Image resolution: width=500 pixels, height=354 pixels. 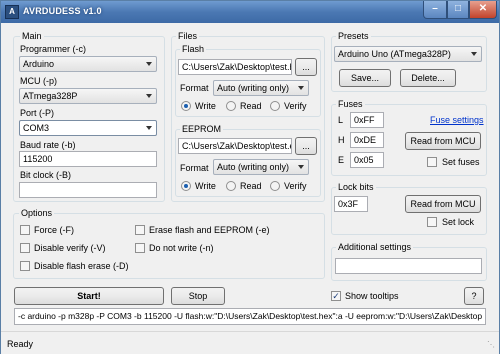 What do you see at coordinates (235, 146) in the screenshot?
I see `eeprom-file-input: C:\Users\Zak\Desktop\test.e` at bounding box center [235, 146].